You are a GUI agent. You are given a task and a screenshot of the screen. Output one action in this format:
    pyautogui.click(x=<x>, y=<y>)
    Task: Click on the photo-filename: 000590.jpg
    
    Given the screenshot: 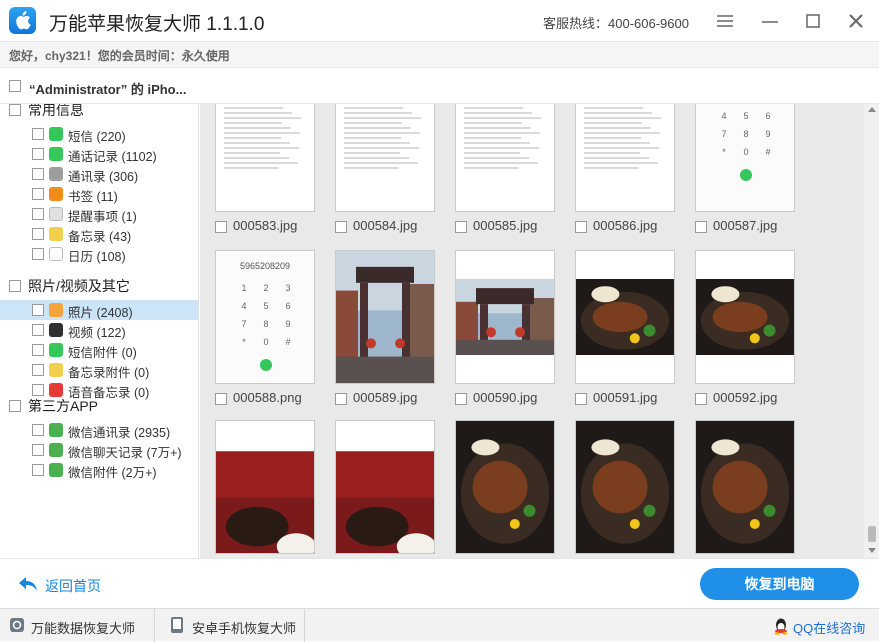 What is the action you would take?
    pyautogui.click(x=505, y=397)
    